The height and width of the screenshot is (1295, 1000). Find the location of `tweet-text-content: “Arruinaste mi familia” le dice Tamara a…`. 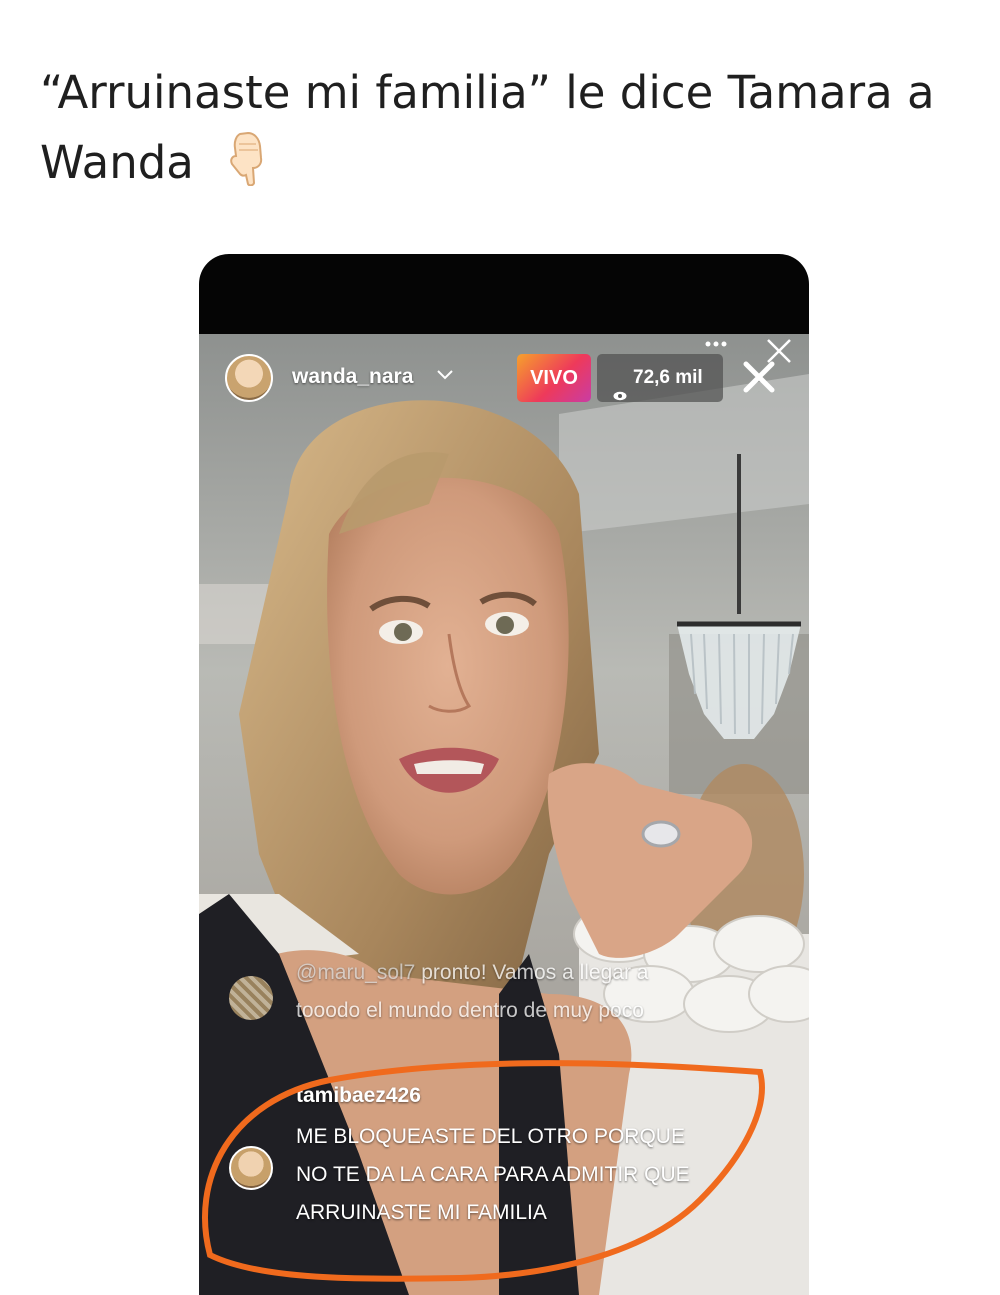

tweet-text-content: “Arruinaste mi familia” le dice Tamara a… is located at coordinates (487, 127).